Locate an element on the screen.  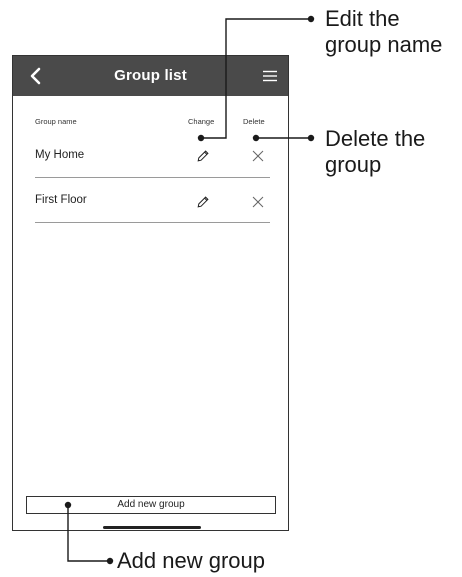
callout-edit-group-name: Edit the group name is located at coordinates (383, 32).